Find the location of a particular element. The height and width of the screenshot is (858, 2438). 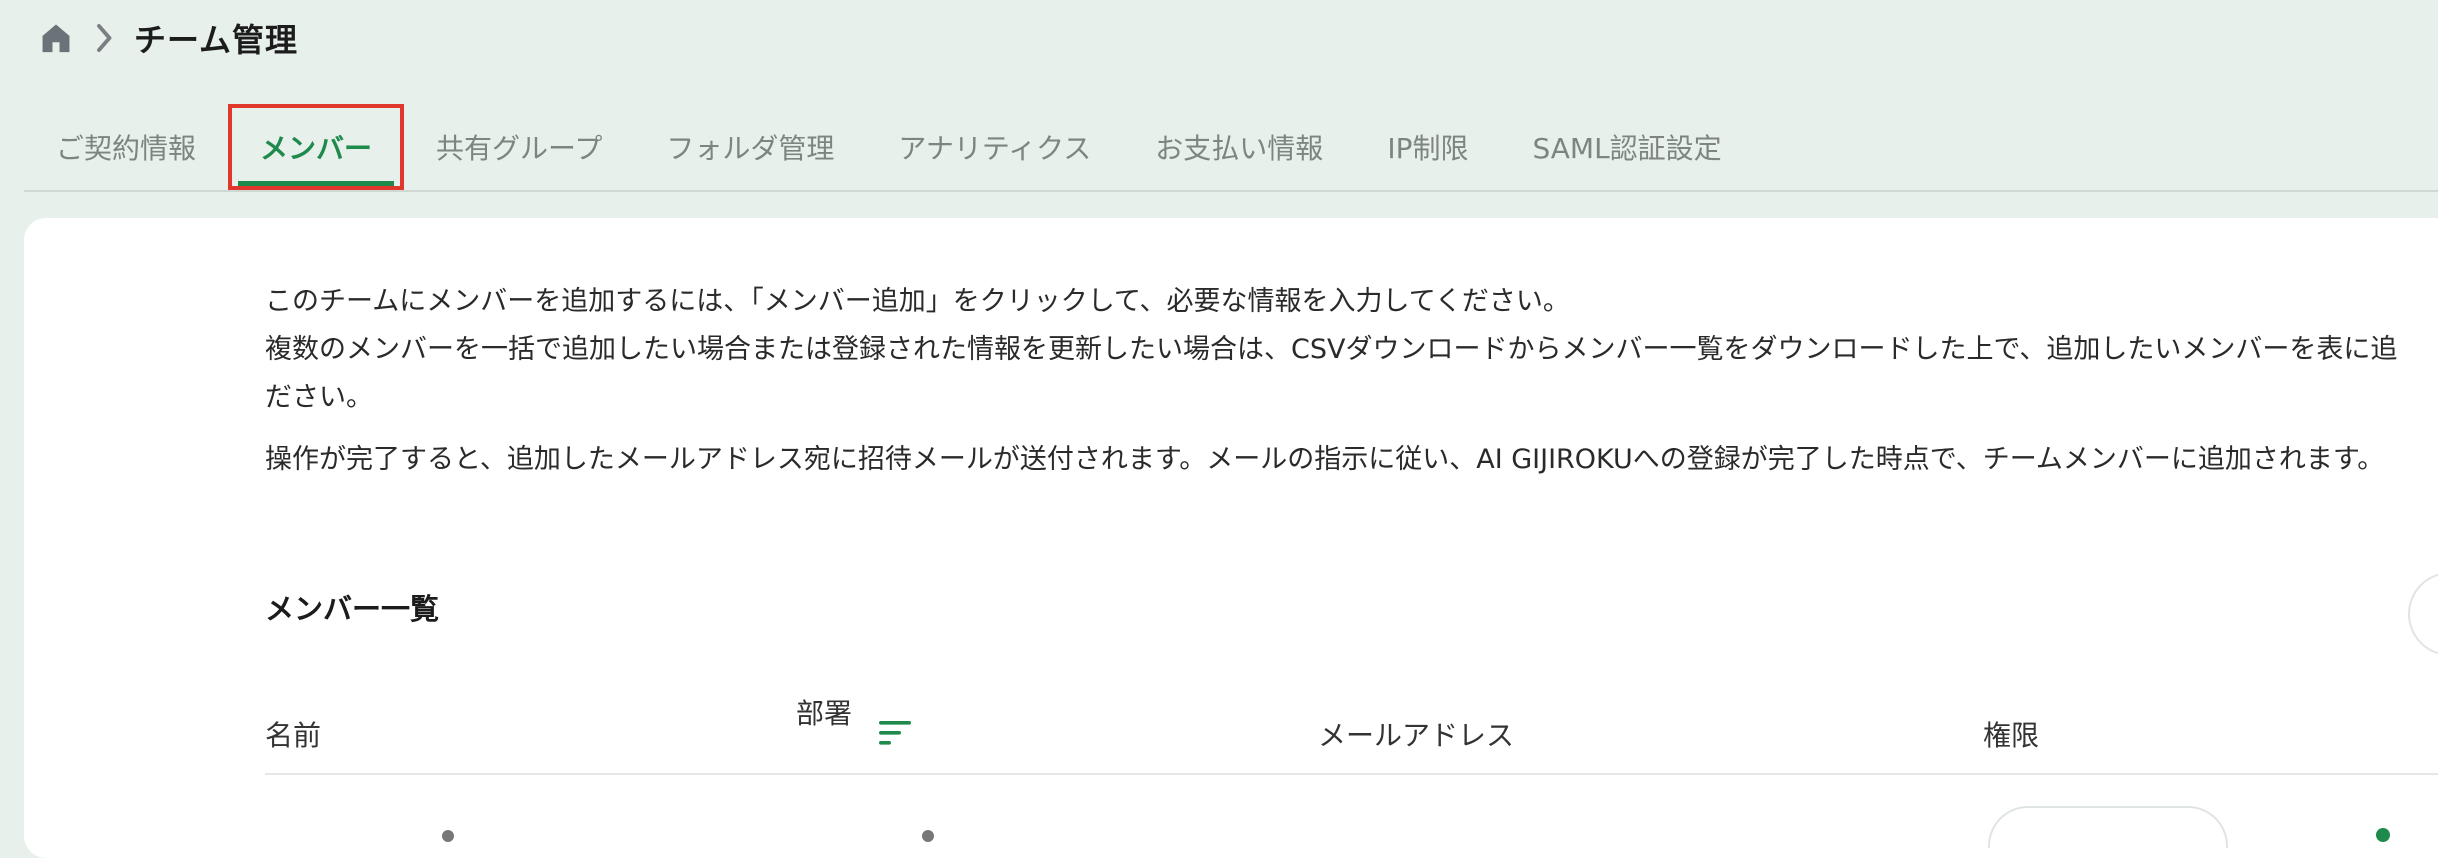

tab-payment-info: お支払い情報 is located at coordinates (1239, 147).